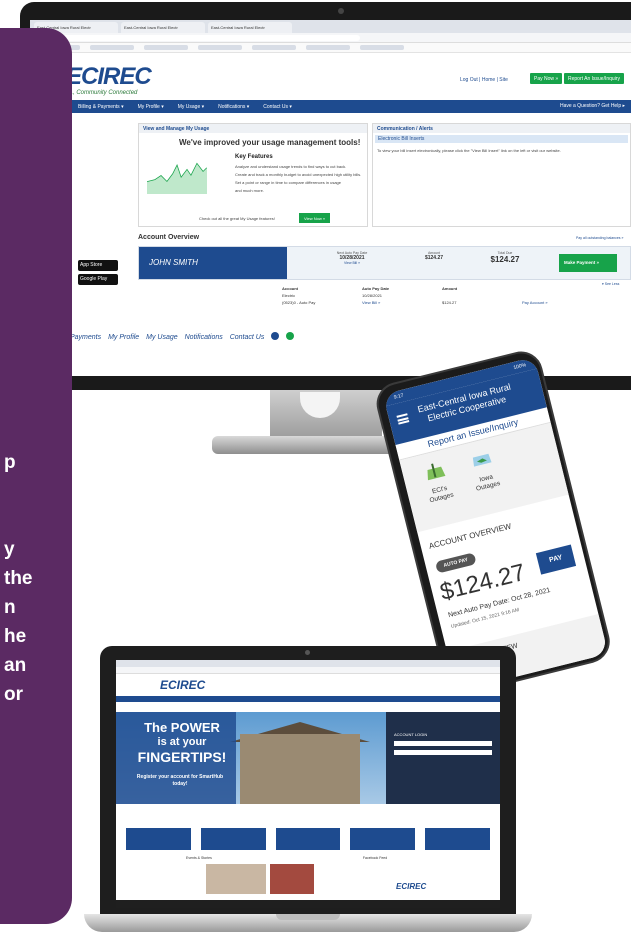 This screenshot has width=631, height=939. What do you see at coordinates (519, 367) in the screenshot?
I see `phone-battery: 100%` at bounding box center [519, 367].